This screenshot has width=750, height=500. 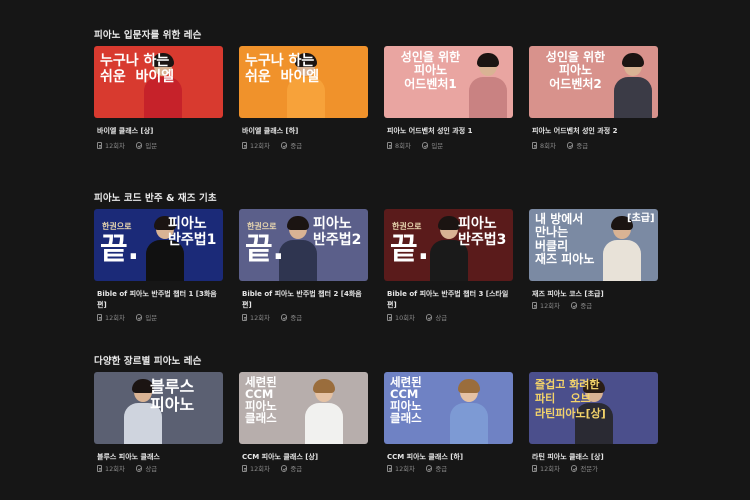 I want to click on lesson-count: 10회차, so click(x=405, y=318).